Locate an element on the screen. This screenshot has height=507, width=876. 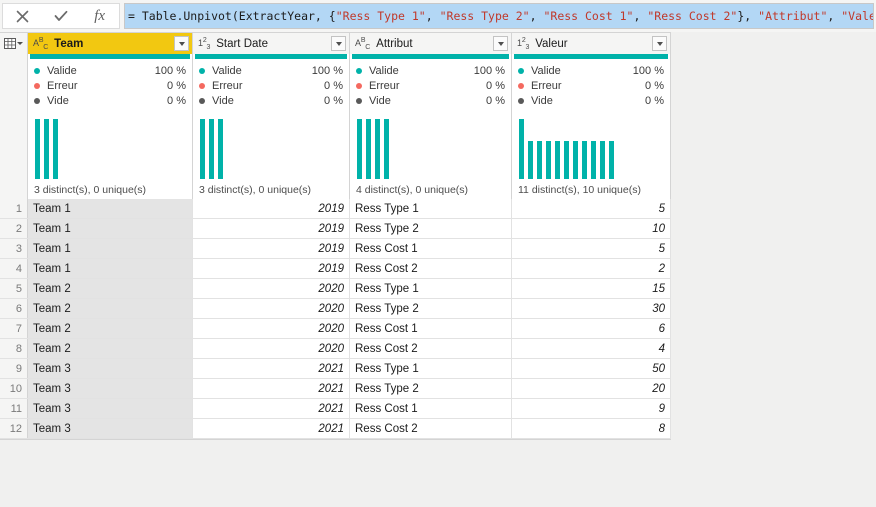
fx-icon: fx is located at coordinates (100, 16).